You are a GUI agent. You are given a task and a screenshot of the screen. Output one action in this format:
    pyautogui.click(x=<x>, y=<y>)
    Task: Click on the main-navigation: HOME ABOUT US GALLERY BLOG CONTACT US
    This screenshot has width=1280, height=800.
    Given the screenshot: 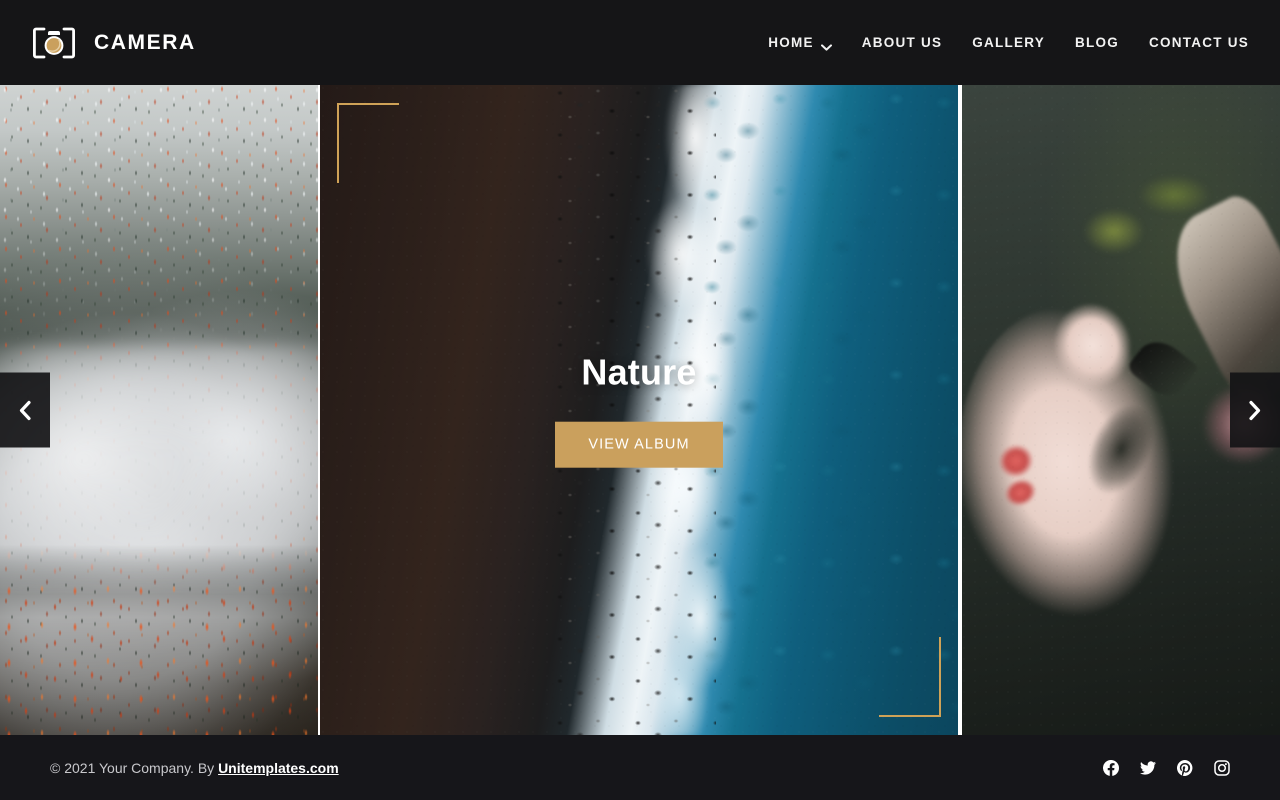 What is the action you would take?
    pyautogui.click(x=1001, y=42)
    